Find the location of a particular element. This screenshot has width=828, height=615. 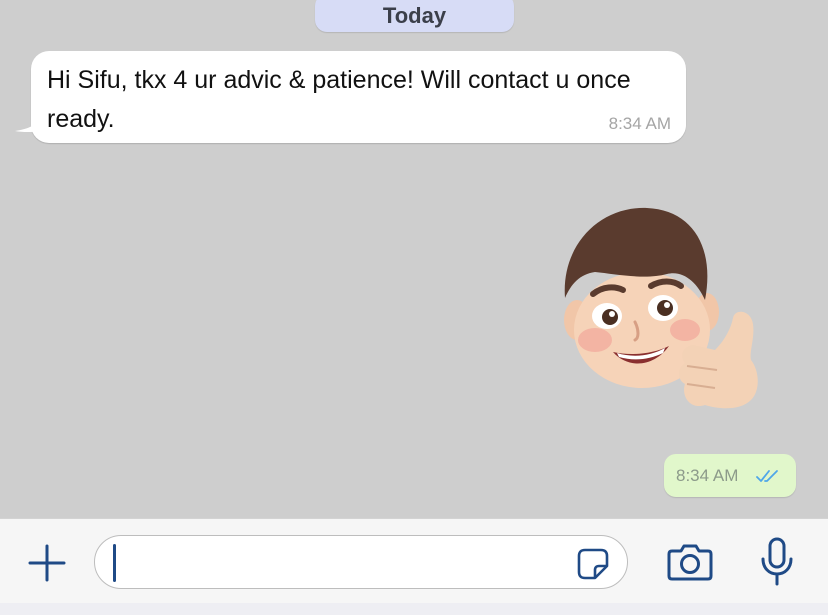

voice-message-button is located at coordinates (777, 562).